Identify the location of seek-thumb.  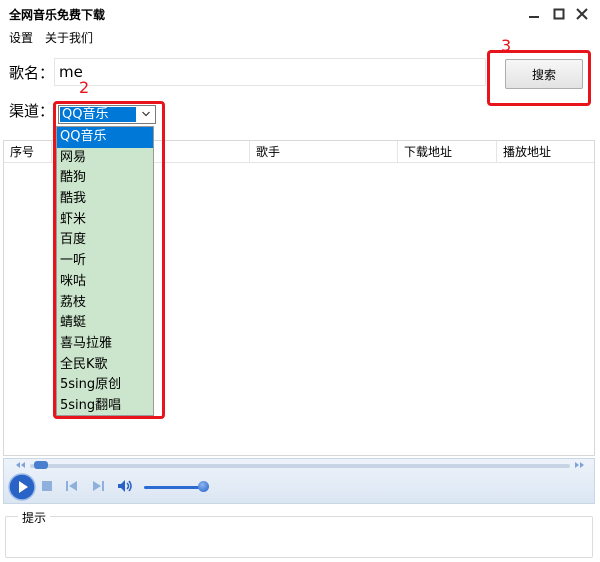
(41, 465).